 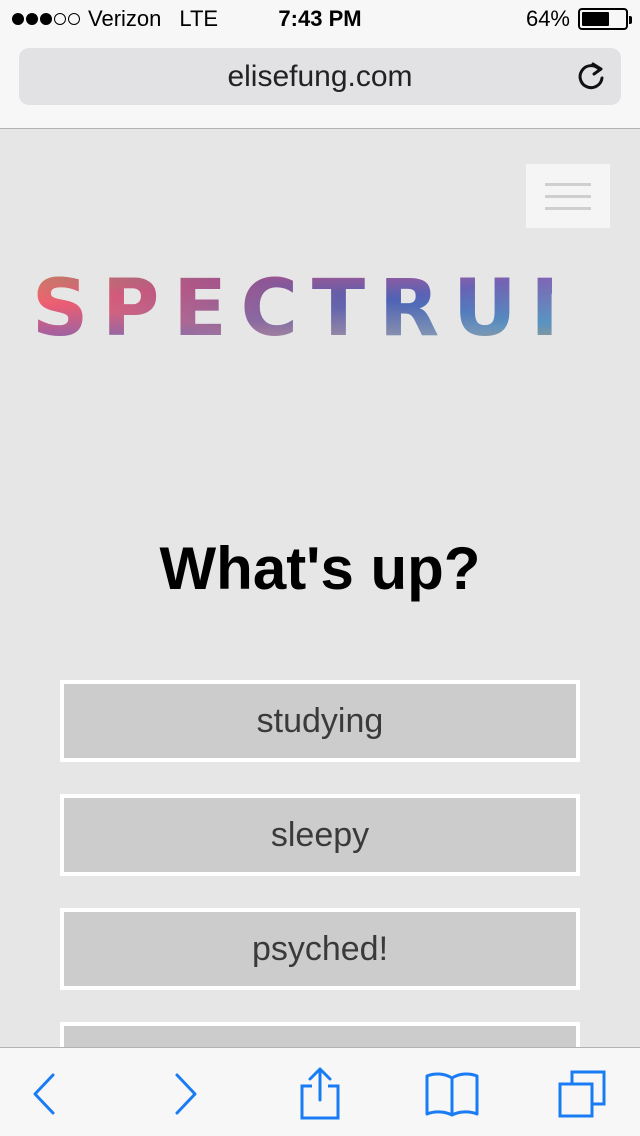 I want to click on battery-icon, so click(x=605, y=19).